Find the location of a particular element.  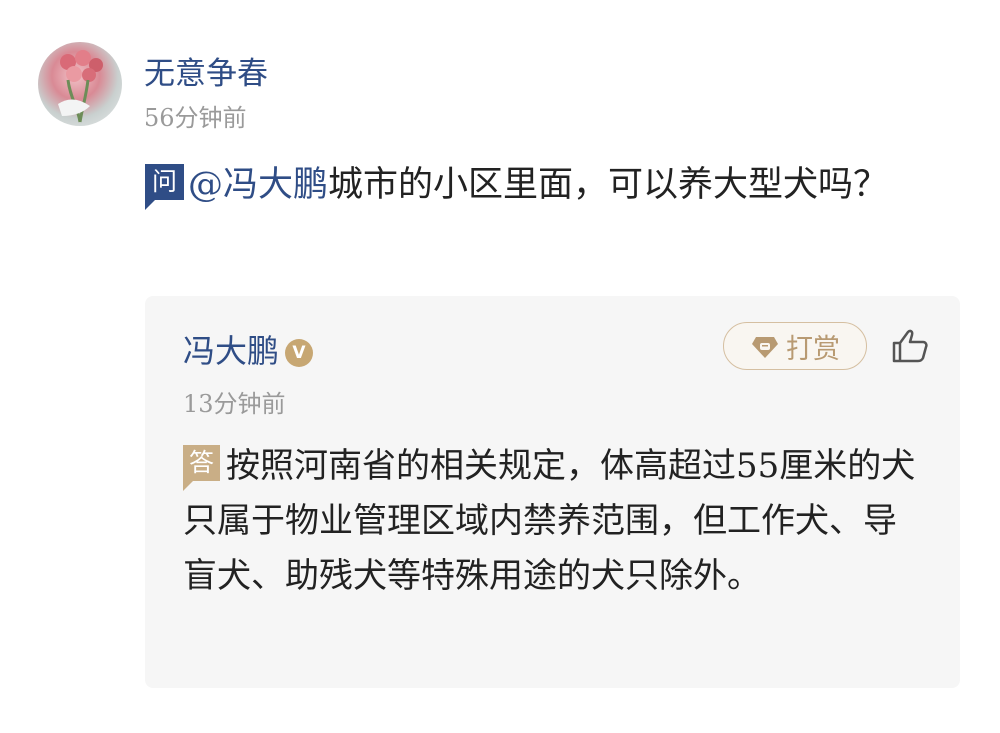

answer-time: 13分钟前 is located at coordinates (234, 404).